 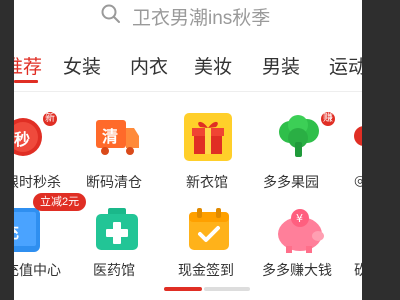 What do you see at coordinates (29, 230) in the screenshot?
I see `recharge-phone-icon: 充` at bounding box center [29, 230].